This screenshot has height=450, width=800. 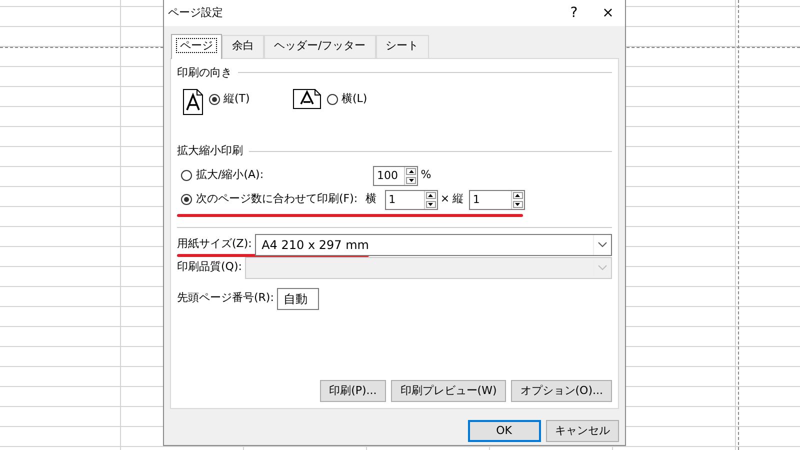 What do you see at coordinates (204, 72) in the screenshot?
I see `group-heading: 印刷の向き` at bounding box center [204, 72].